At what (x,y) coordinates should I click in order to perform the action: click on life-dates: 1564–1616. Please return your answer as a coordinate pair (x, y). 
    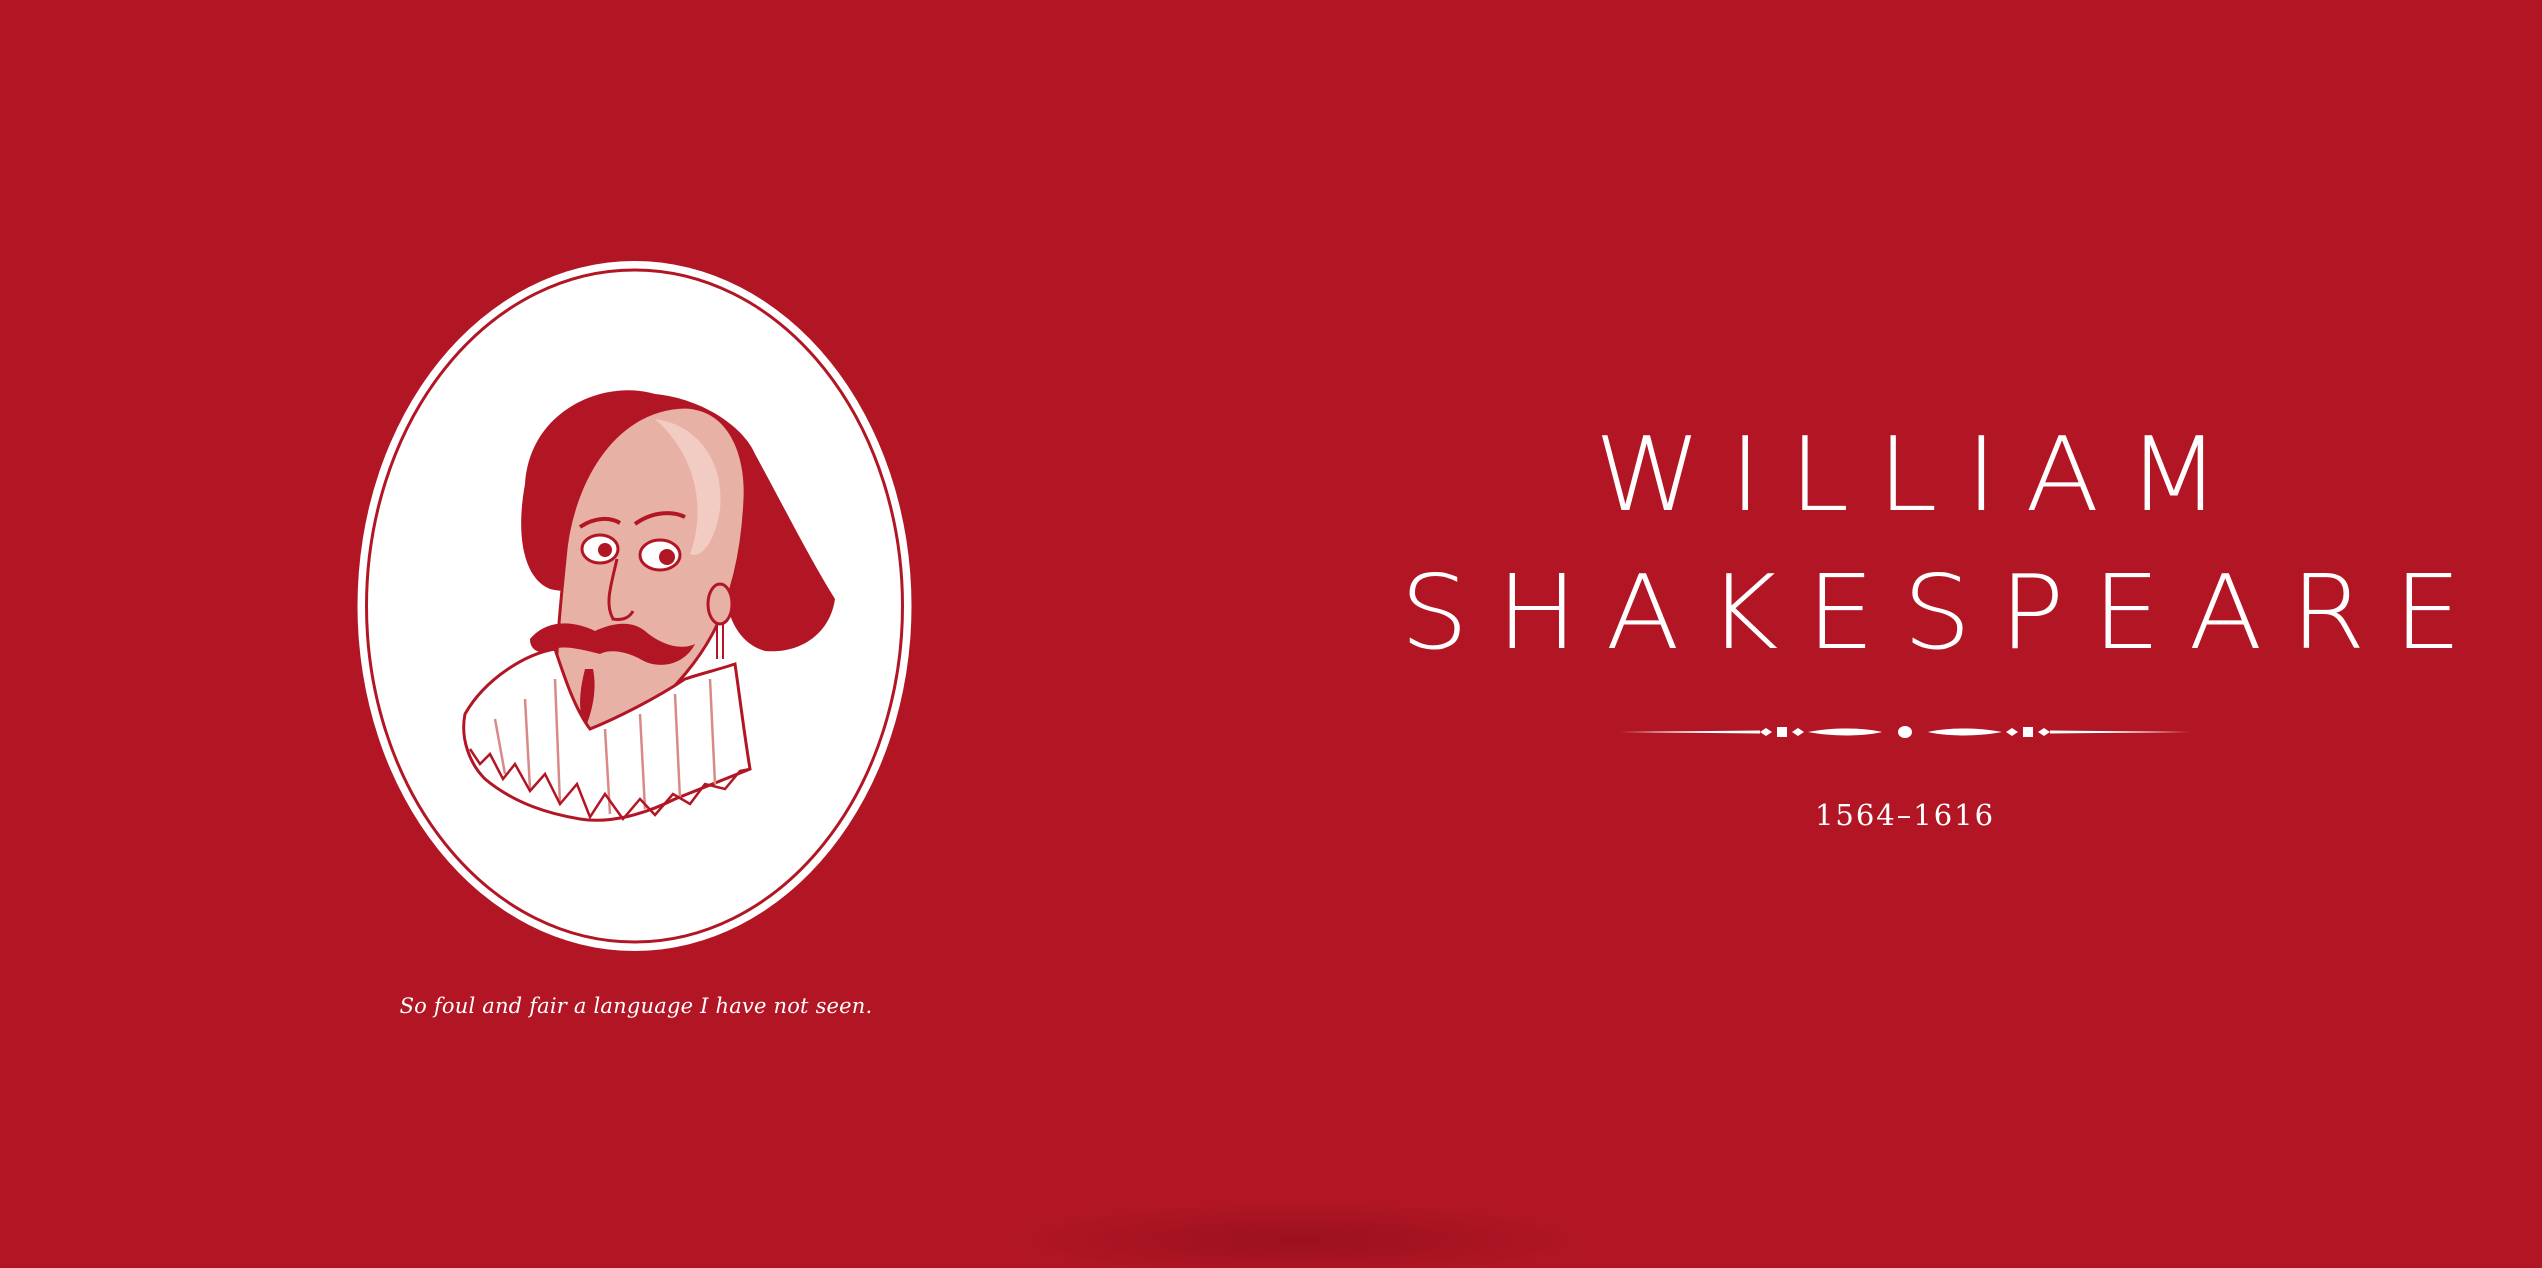
    Looking at the image, I should click on (1905, 815).